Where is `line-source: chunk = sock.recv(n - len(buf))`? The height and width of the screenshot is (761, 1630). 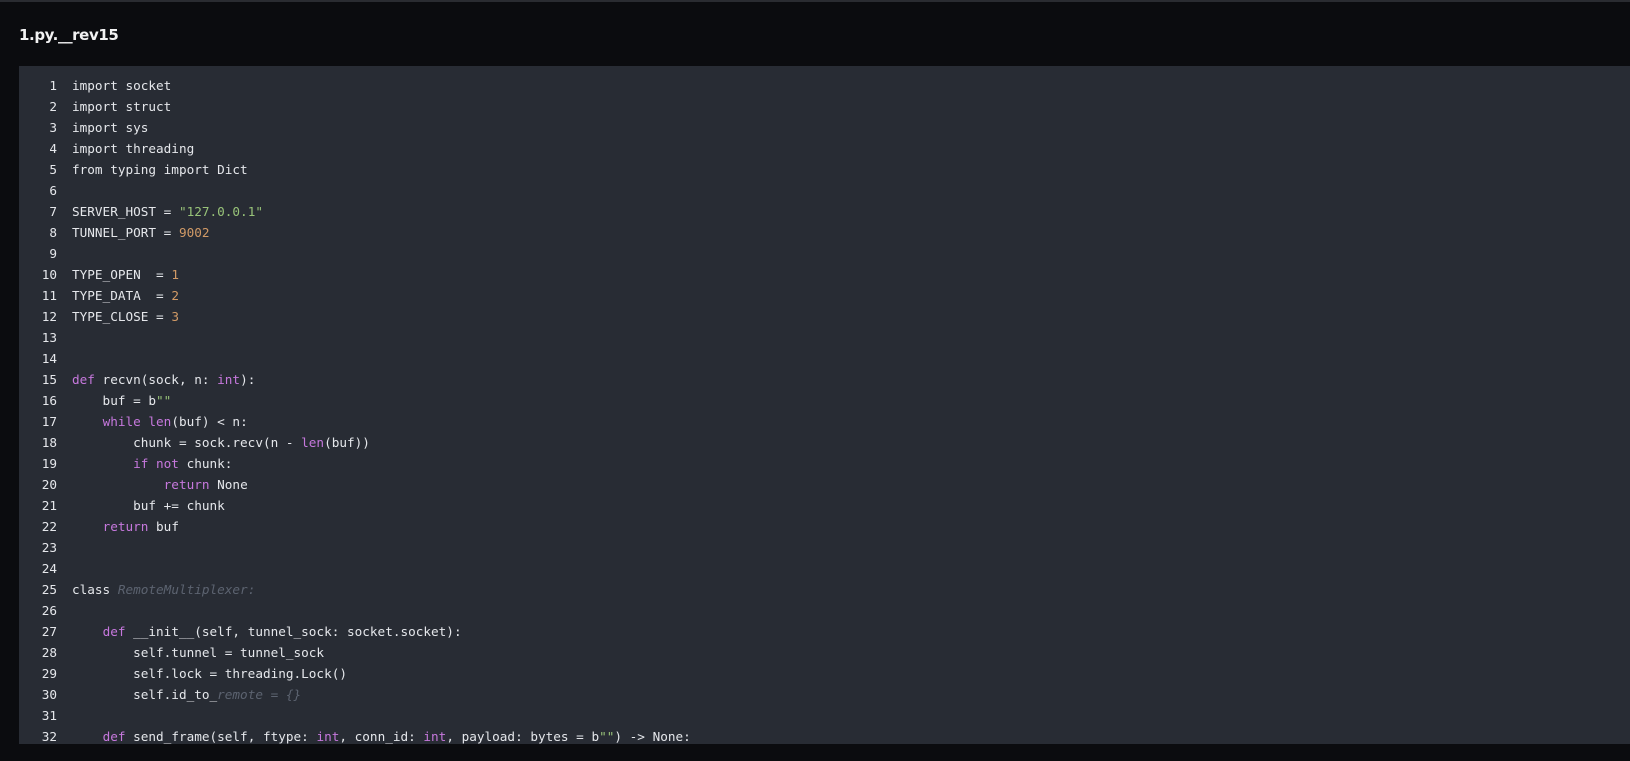
line-source: chunk = sock.recv(n - len(buf)) is located at coordinates (213, 442).